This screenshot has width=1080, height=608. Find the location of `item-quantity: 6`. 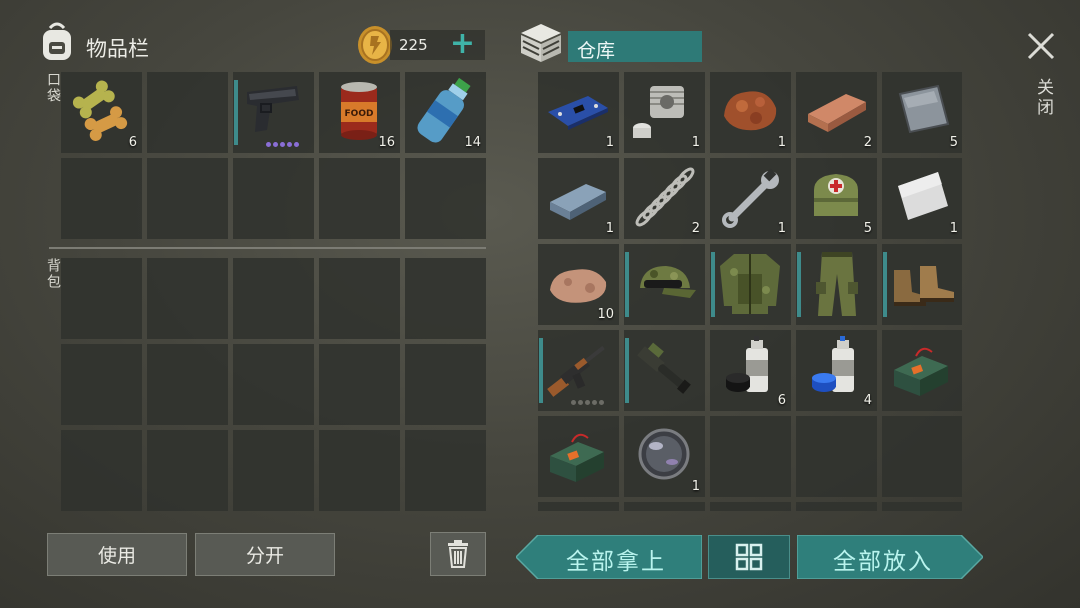

item-quantity: 6 is located at coordinates (132, 142).